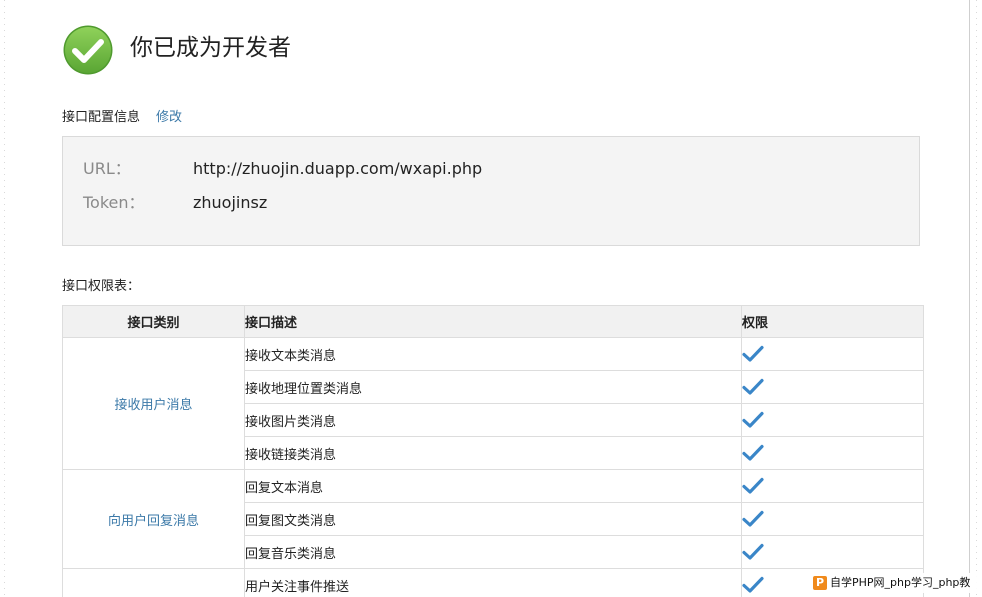  I want to click on token-key: Token：, so click(114, 202).